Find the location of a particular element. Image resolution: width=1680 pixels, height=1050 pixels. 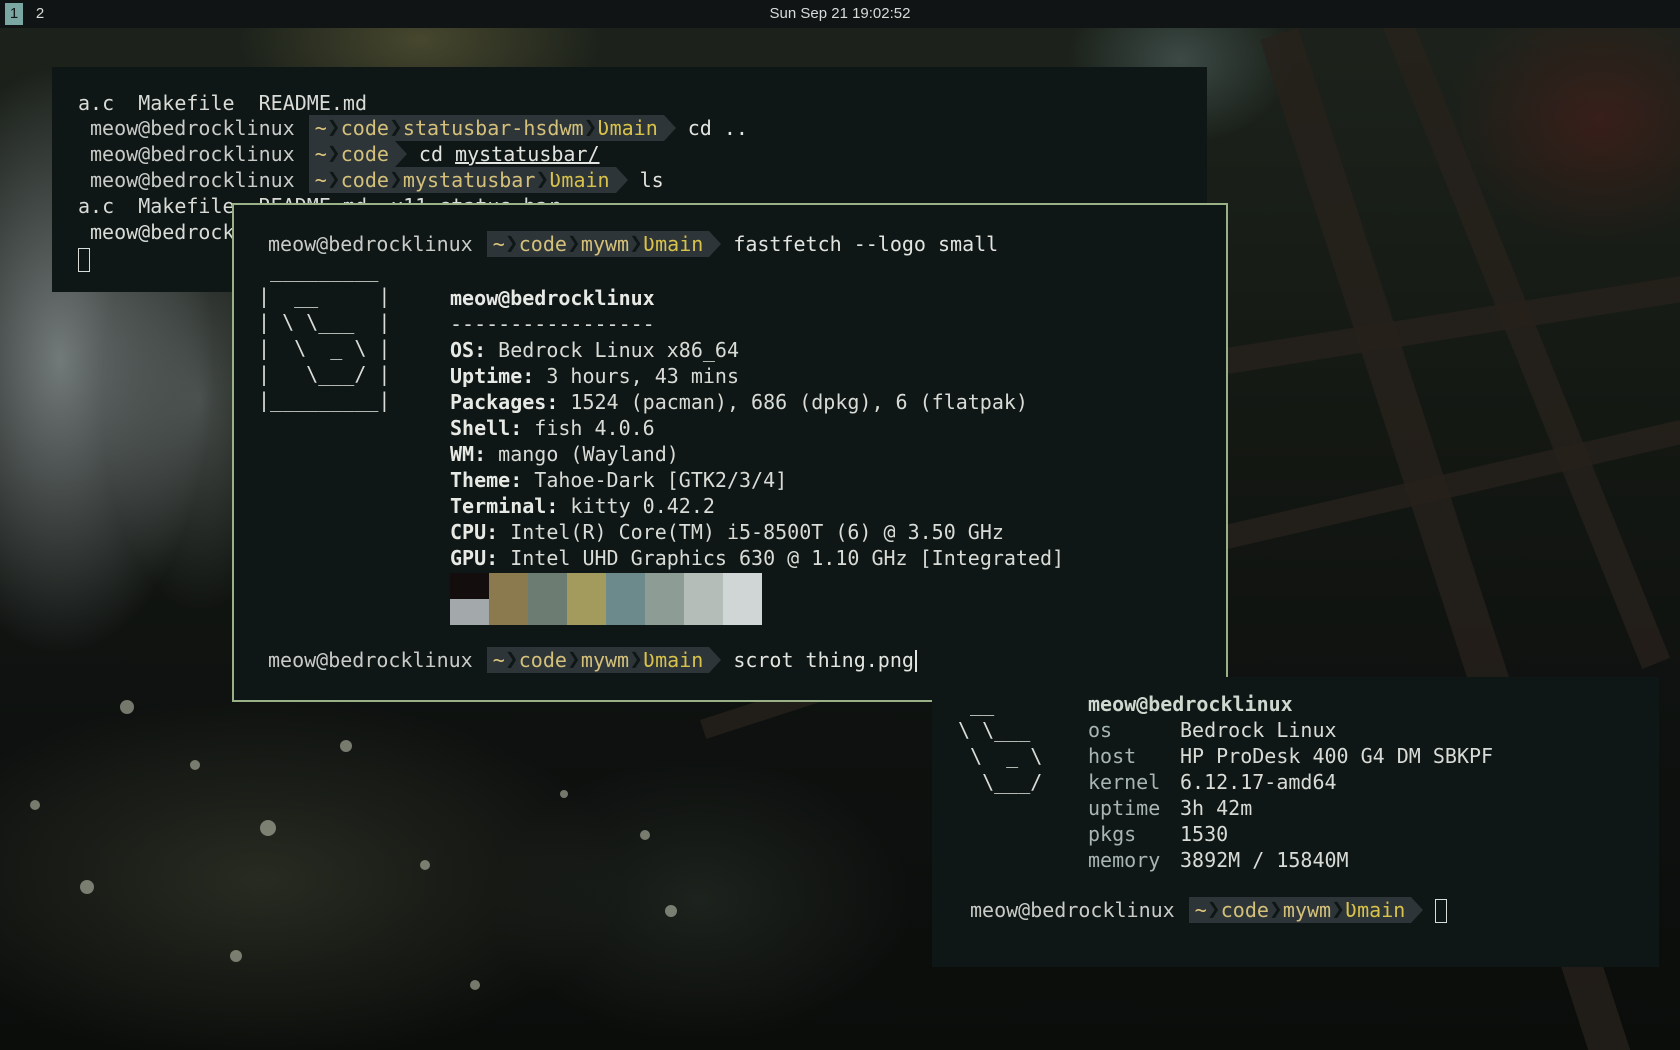

clock: Sun Sep 21 19:02:52 is located at coordinates (840, 13).